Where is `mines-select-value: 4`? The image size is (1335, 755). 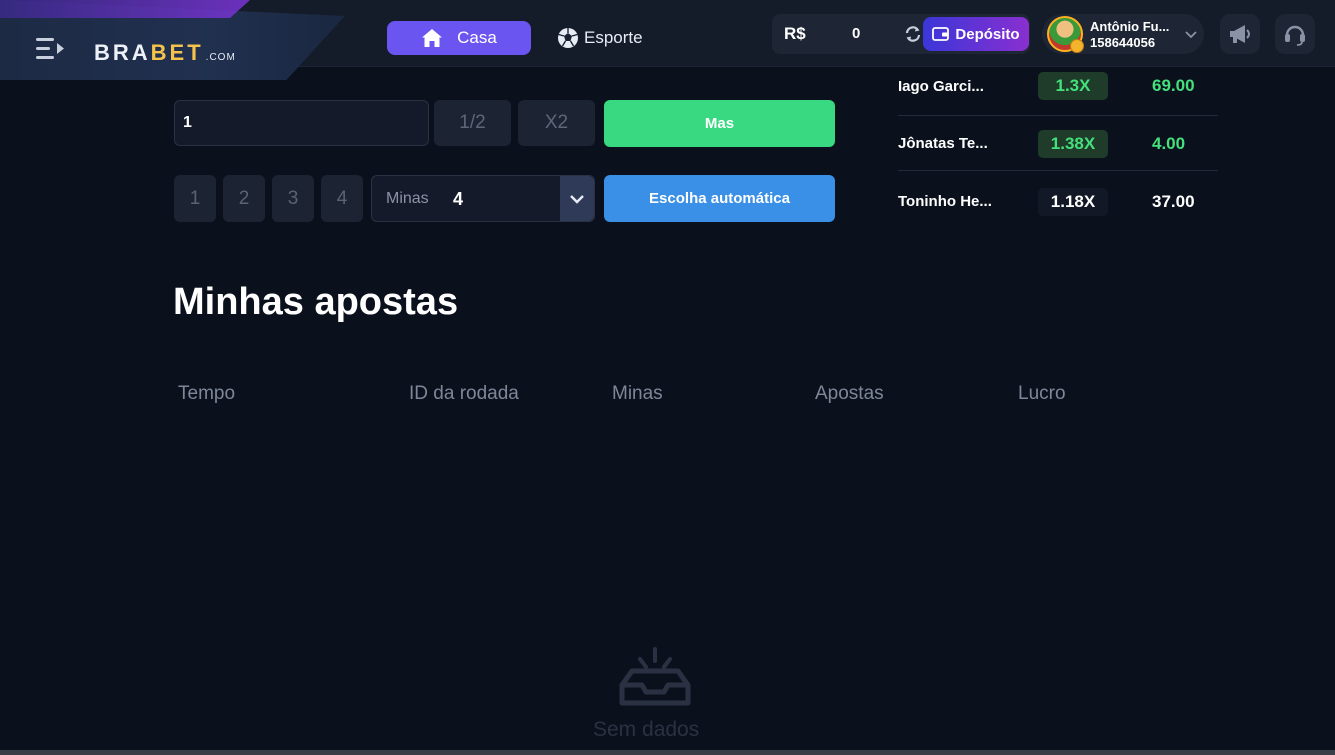 mines-select-value: 4 is located at coordinates (458, 199).